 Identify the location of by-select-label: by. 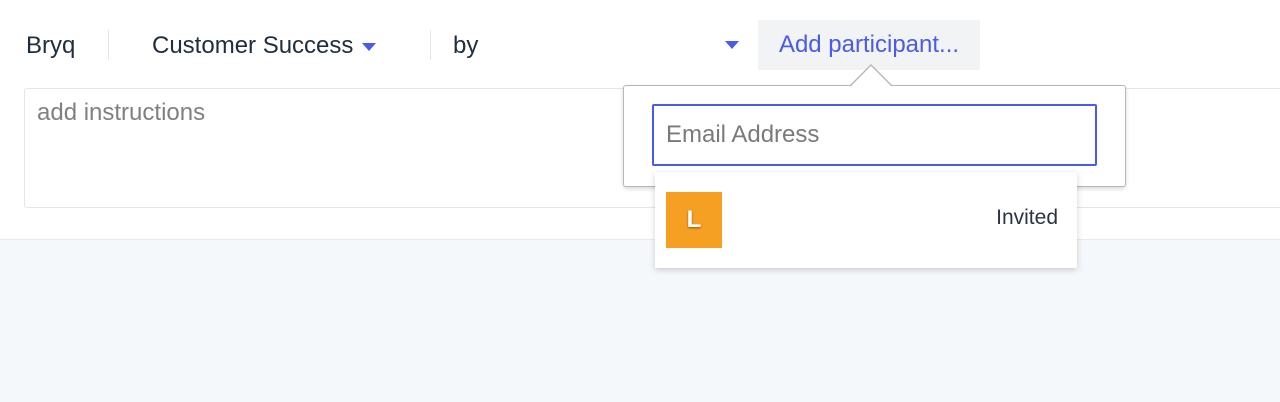
(465, 46).